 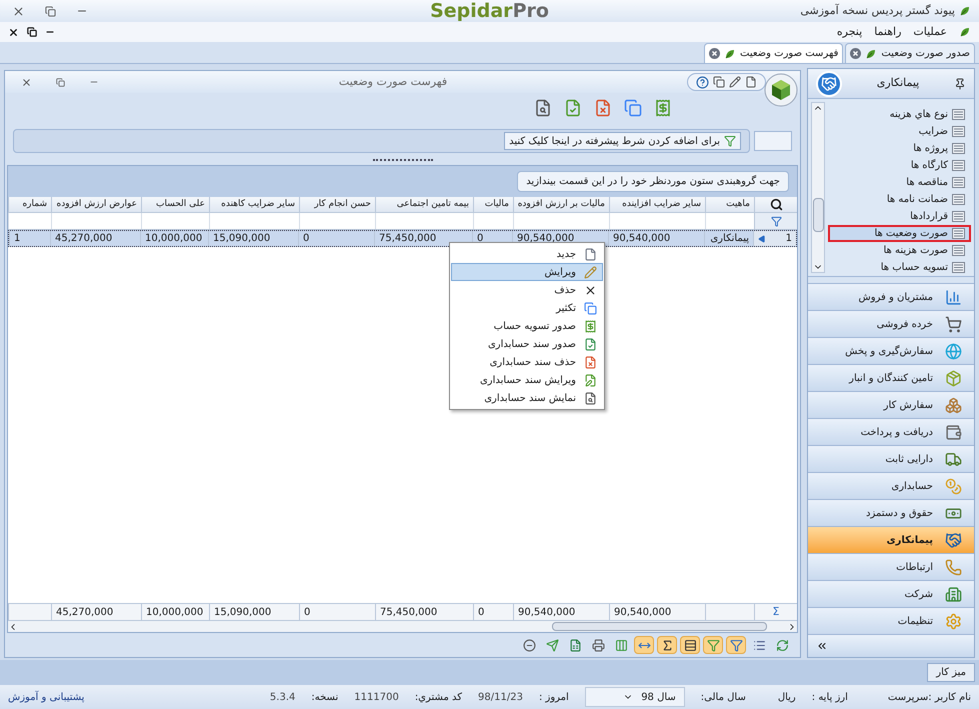 What do you see at coordinates (899, 182) in the screenshot?
I see `tree-item: مناقصه ها` at bounding box center [899, 182].